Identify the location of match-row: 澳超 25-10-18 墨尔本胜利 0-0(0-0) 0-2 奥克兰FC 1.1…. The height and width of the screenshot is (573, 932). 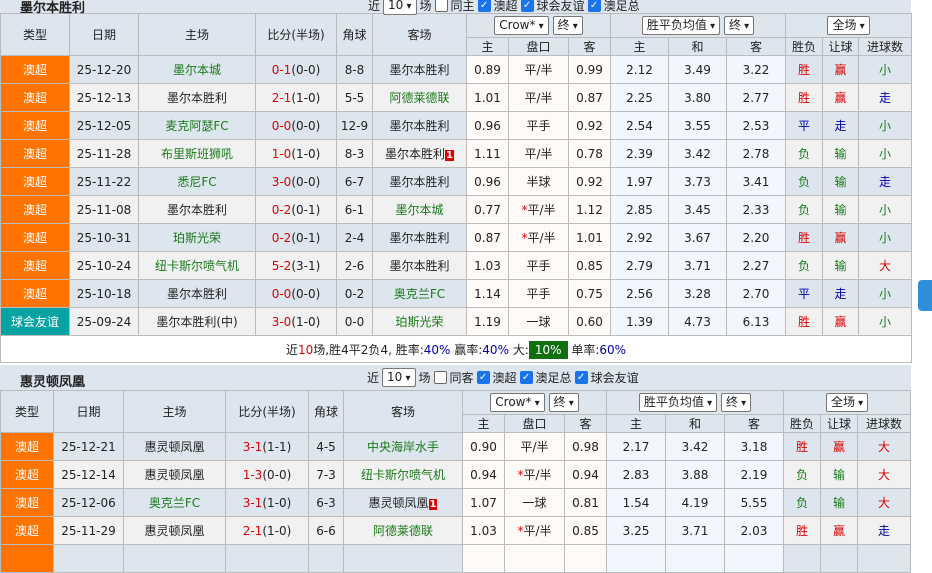
(456, 293).